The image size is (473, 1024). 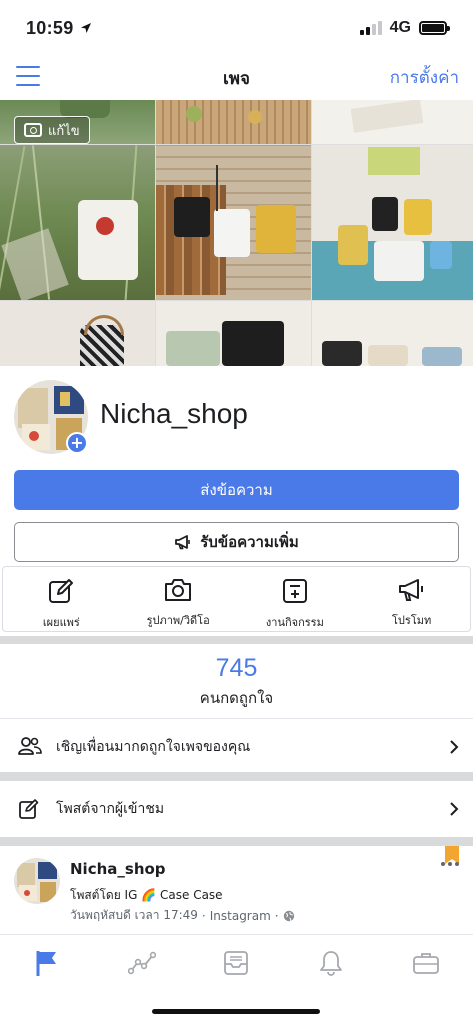 What do you see at coordinates (236, 698) in the screenshot?
I see `likes-label: คนกดถูกใจ` at bounding box center [236, 698].